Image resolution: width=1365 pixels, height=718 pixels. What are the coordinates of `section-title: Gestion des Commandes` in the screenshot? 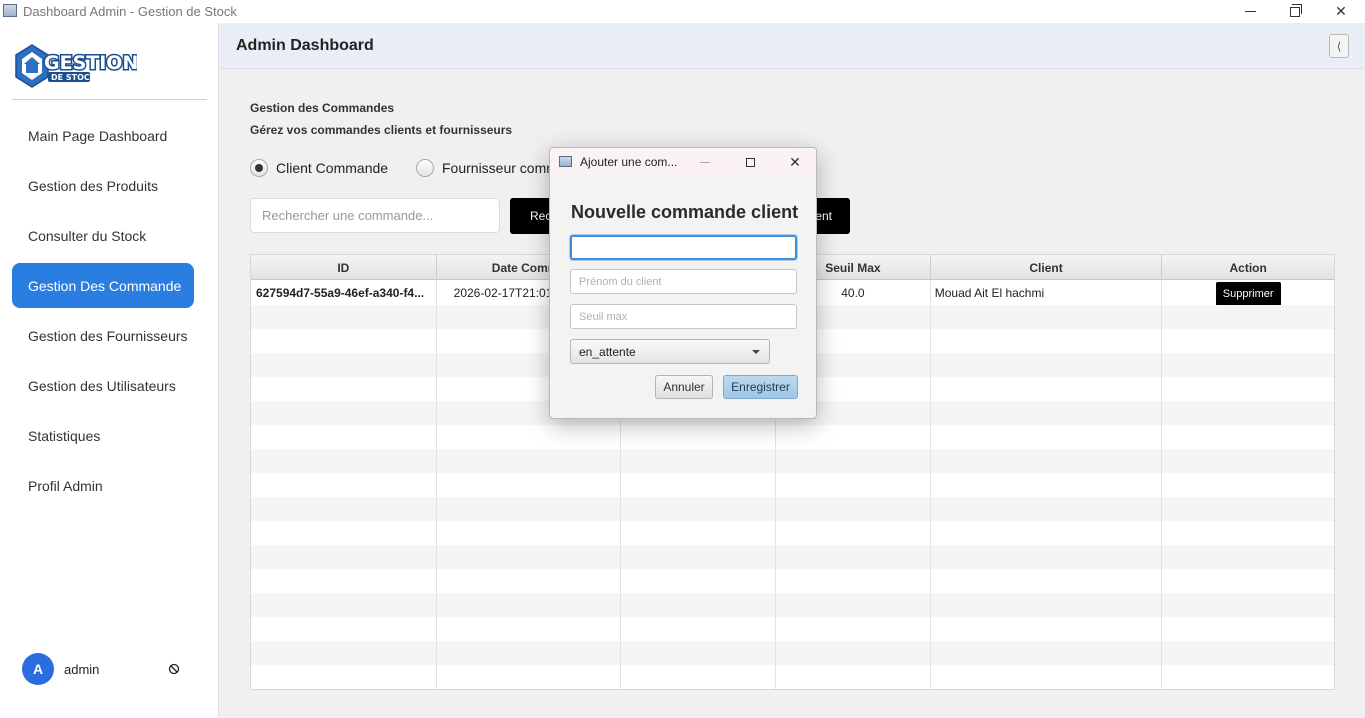 It's located at (322, 108).